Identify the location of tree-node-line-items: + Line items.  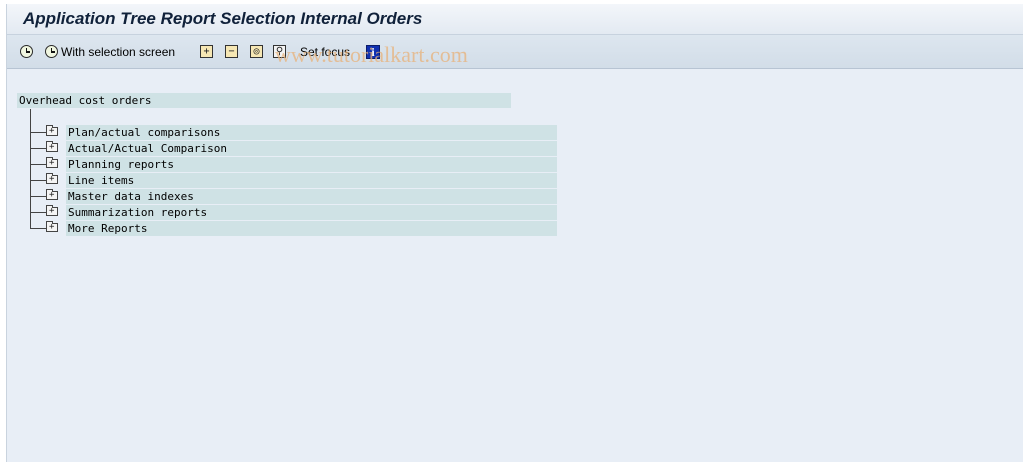
(295, 180).